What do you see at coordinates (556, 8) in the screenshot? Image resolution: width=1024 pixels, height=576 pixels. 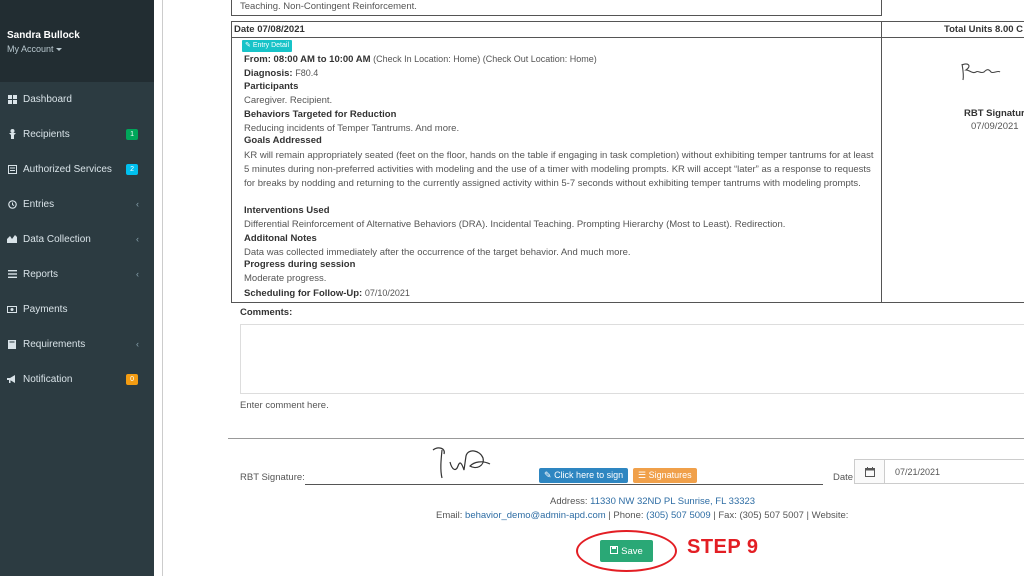 I see `previous-entry-cell` at bounding box center [556, 8].